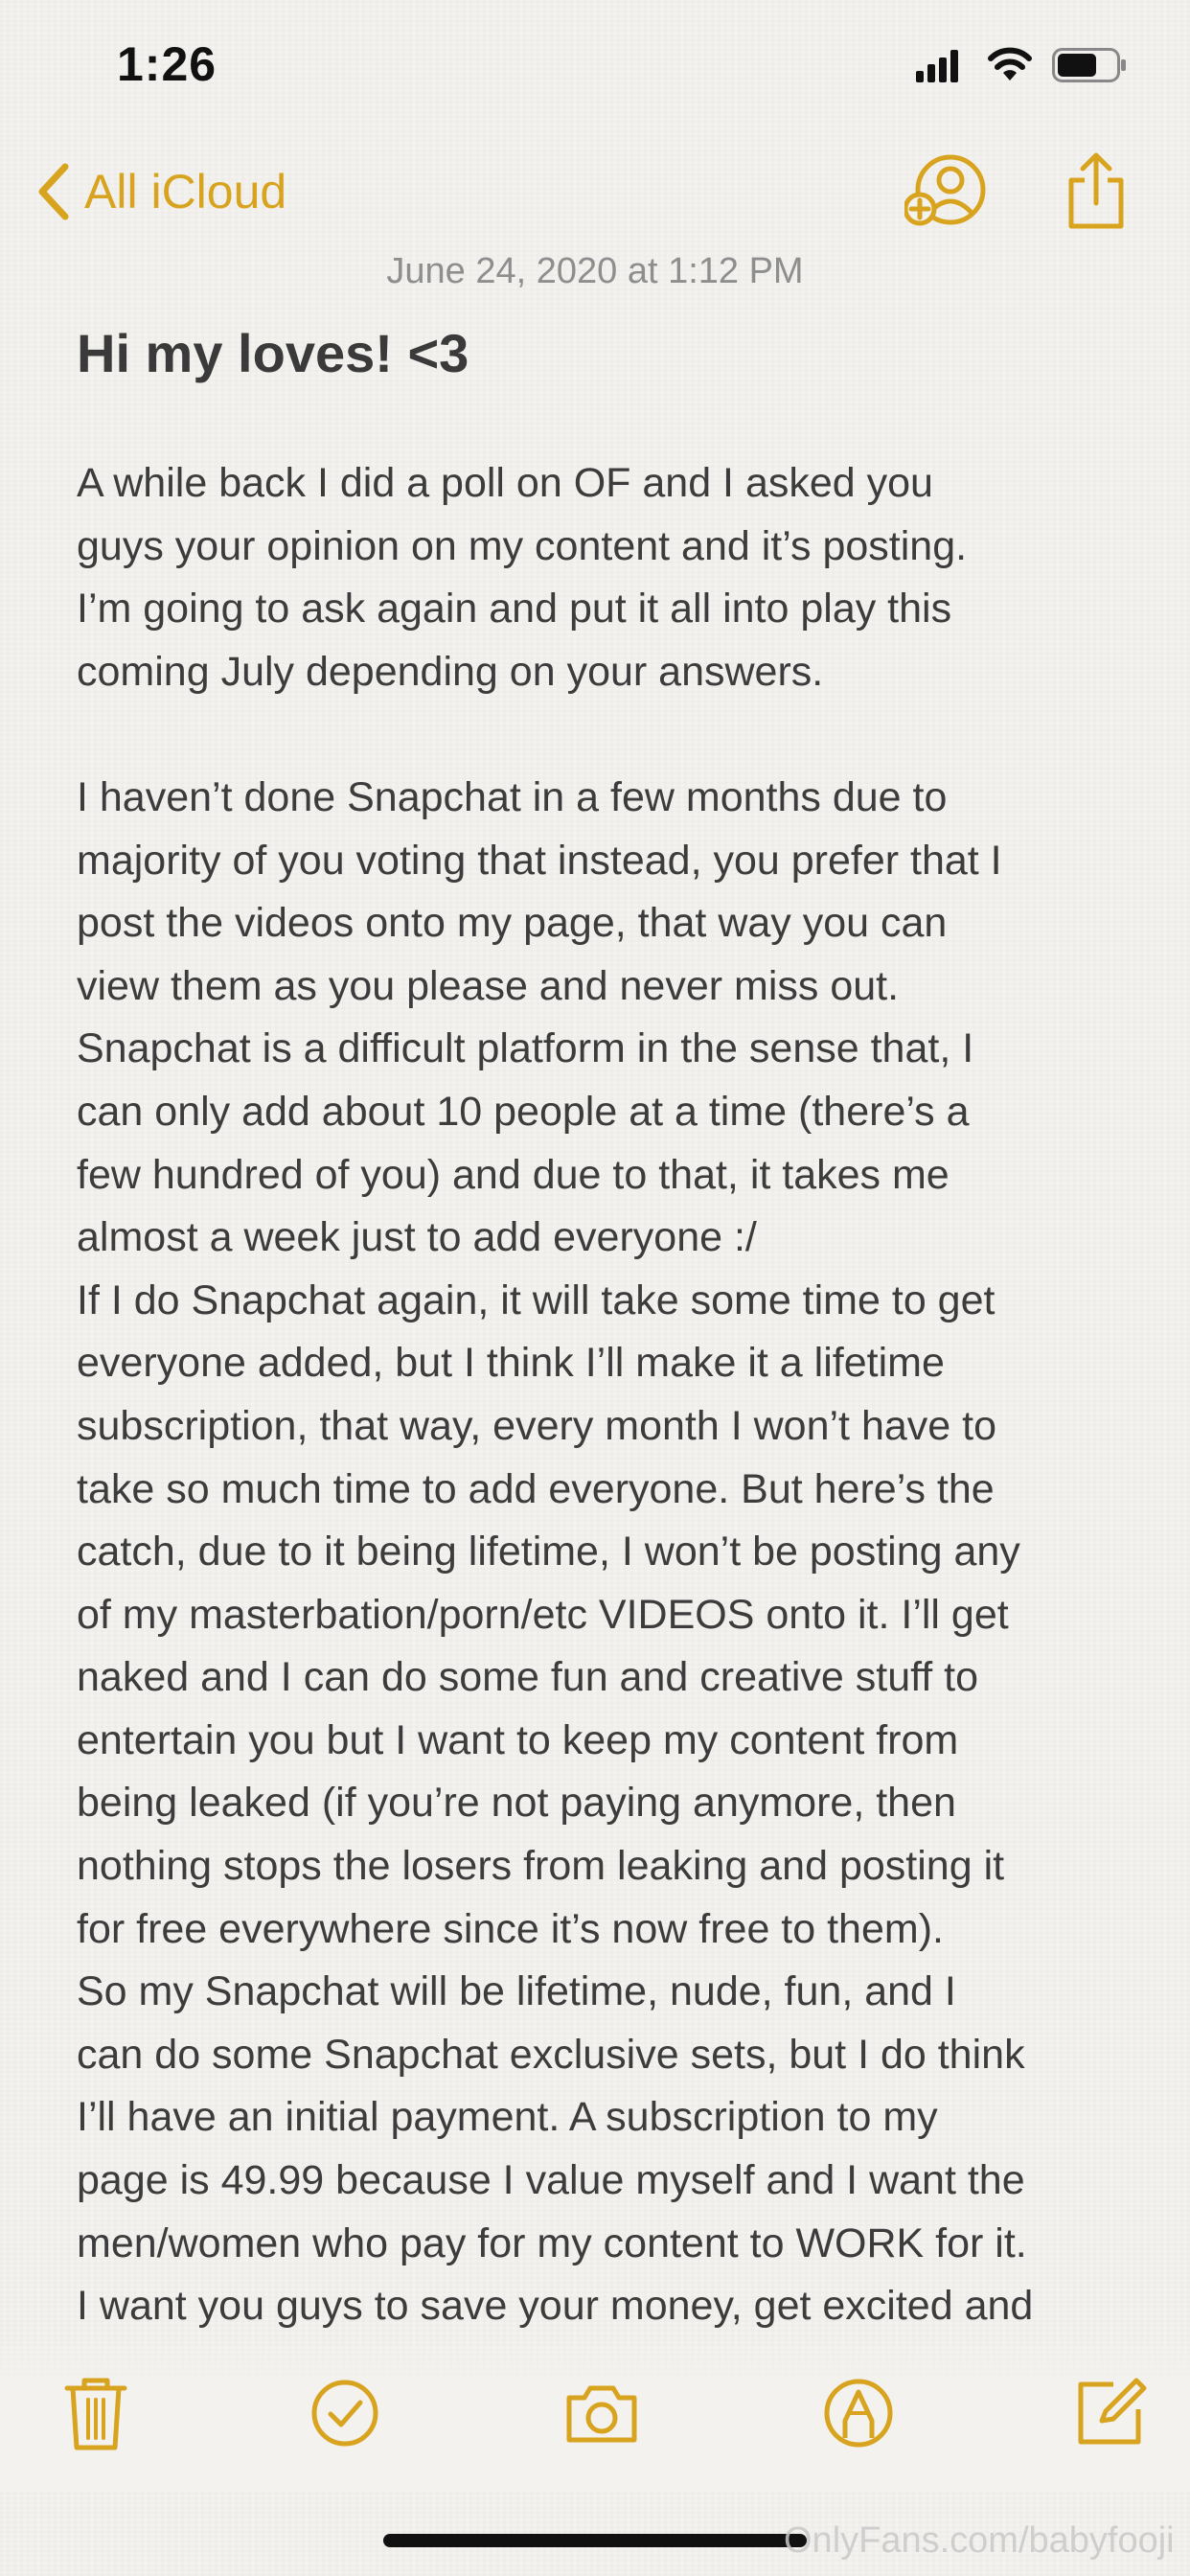  Describe the element at coordinates (1089, 65) in the screenshot. I see `battery-icon` at that location.